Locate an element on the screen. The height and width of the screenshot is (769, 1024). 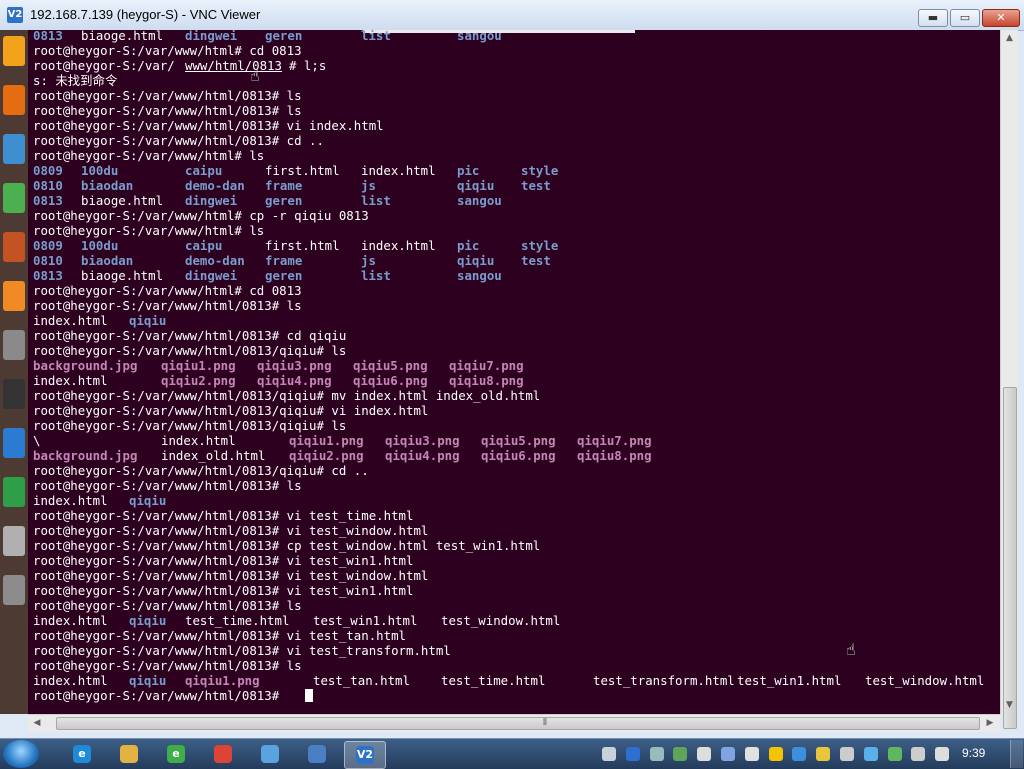
qq-browser-taskbar-button is located at coordinates (270, 754).